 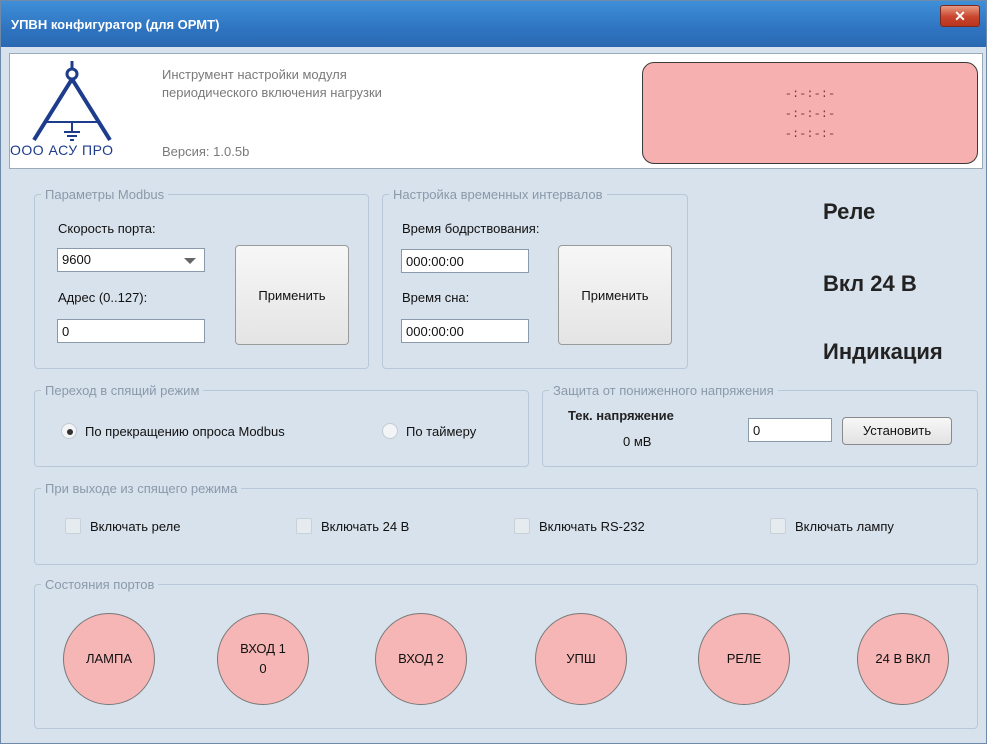 What do you see at coordinates (390, 431) in the screenshot?
I see `sleep-timer-radio` at bounding box center [390, 431].